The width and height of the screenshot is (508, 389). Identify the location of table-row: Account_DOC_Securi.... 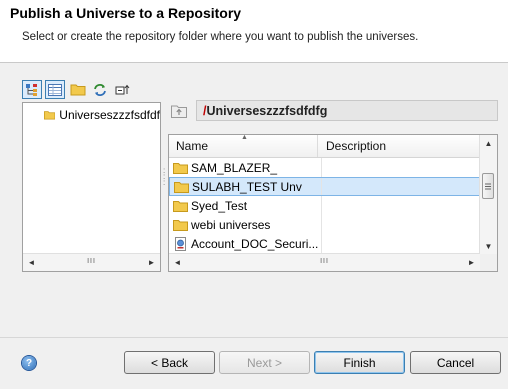
(324, 243).